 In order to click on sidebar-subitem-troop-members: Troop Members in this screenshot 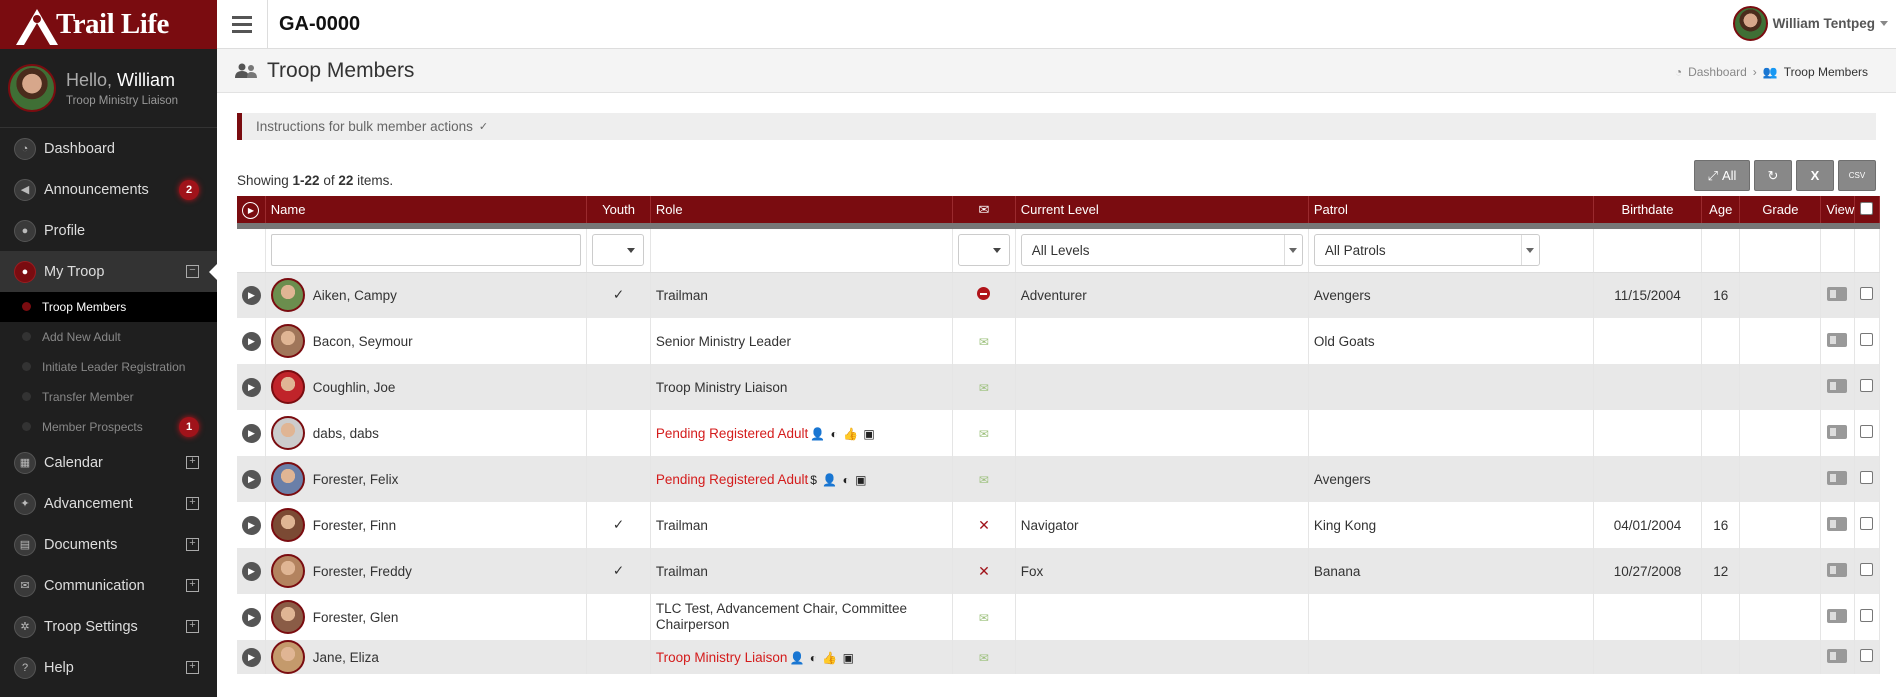, I will do `click(108, 307)`.